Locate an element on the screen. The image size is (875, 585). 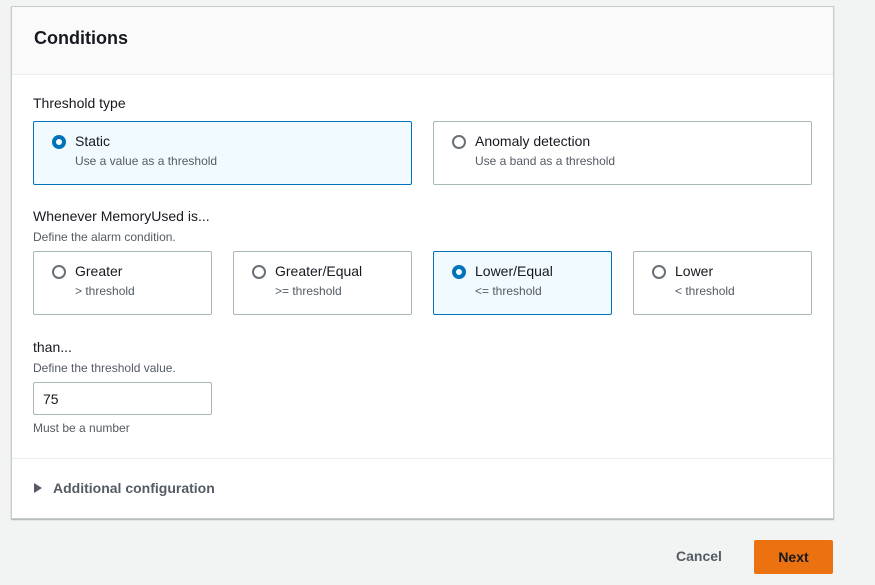
threshold-value-constraint: Must be a number is located at coordinates (81, 428).